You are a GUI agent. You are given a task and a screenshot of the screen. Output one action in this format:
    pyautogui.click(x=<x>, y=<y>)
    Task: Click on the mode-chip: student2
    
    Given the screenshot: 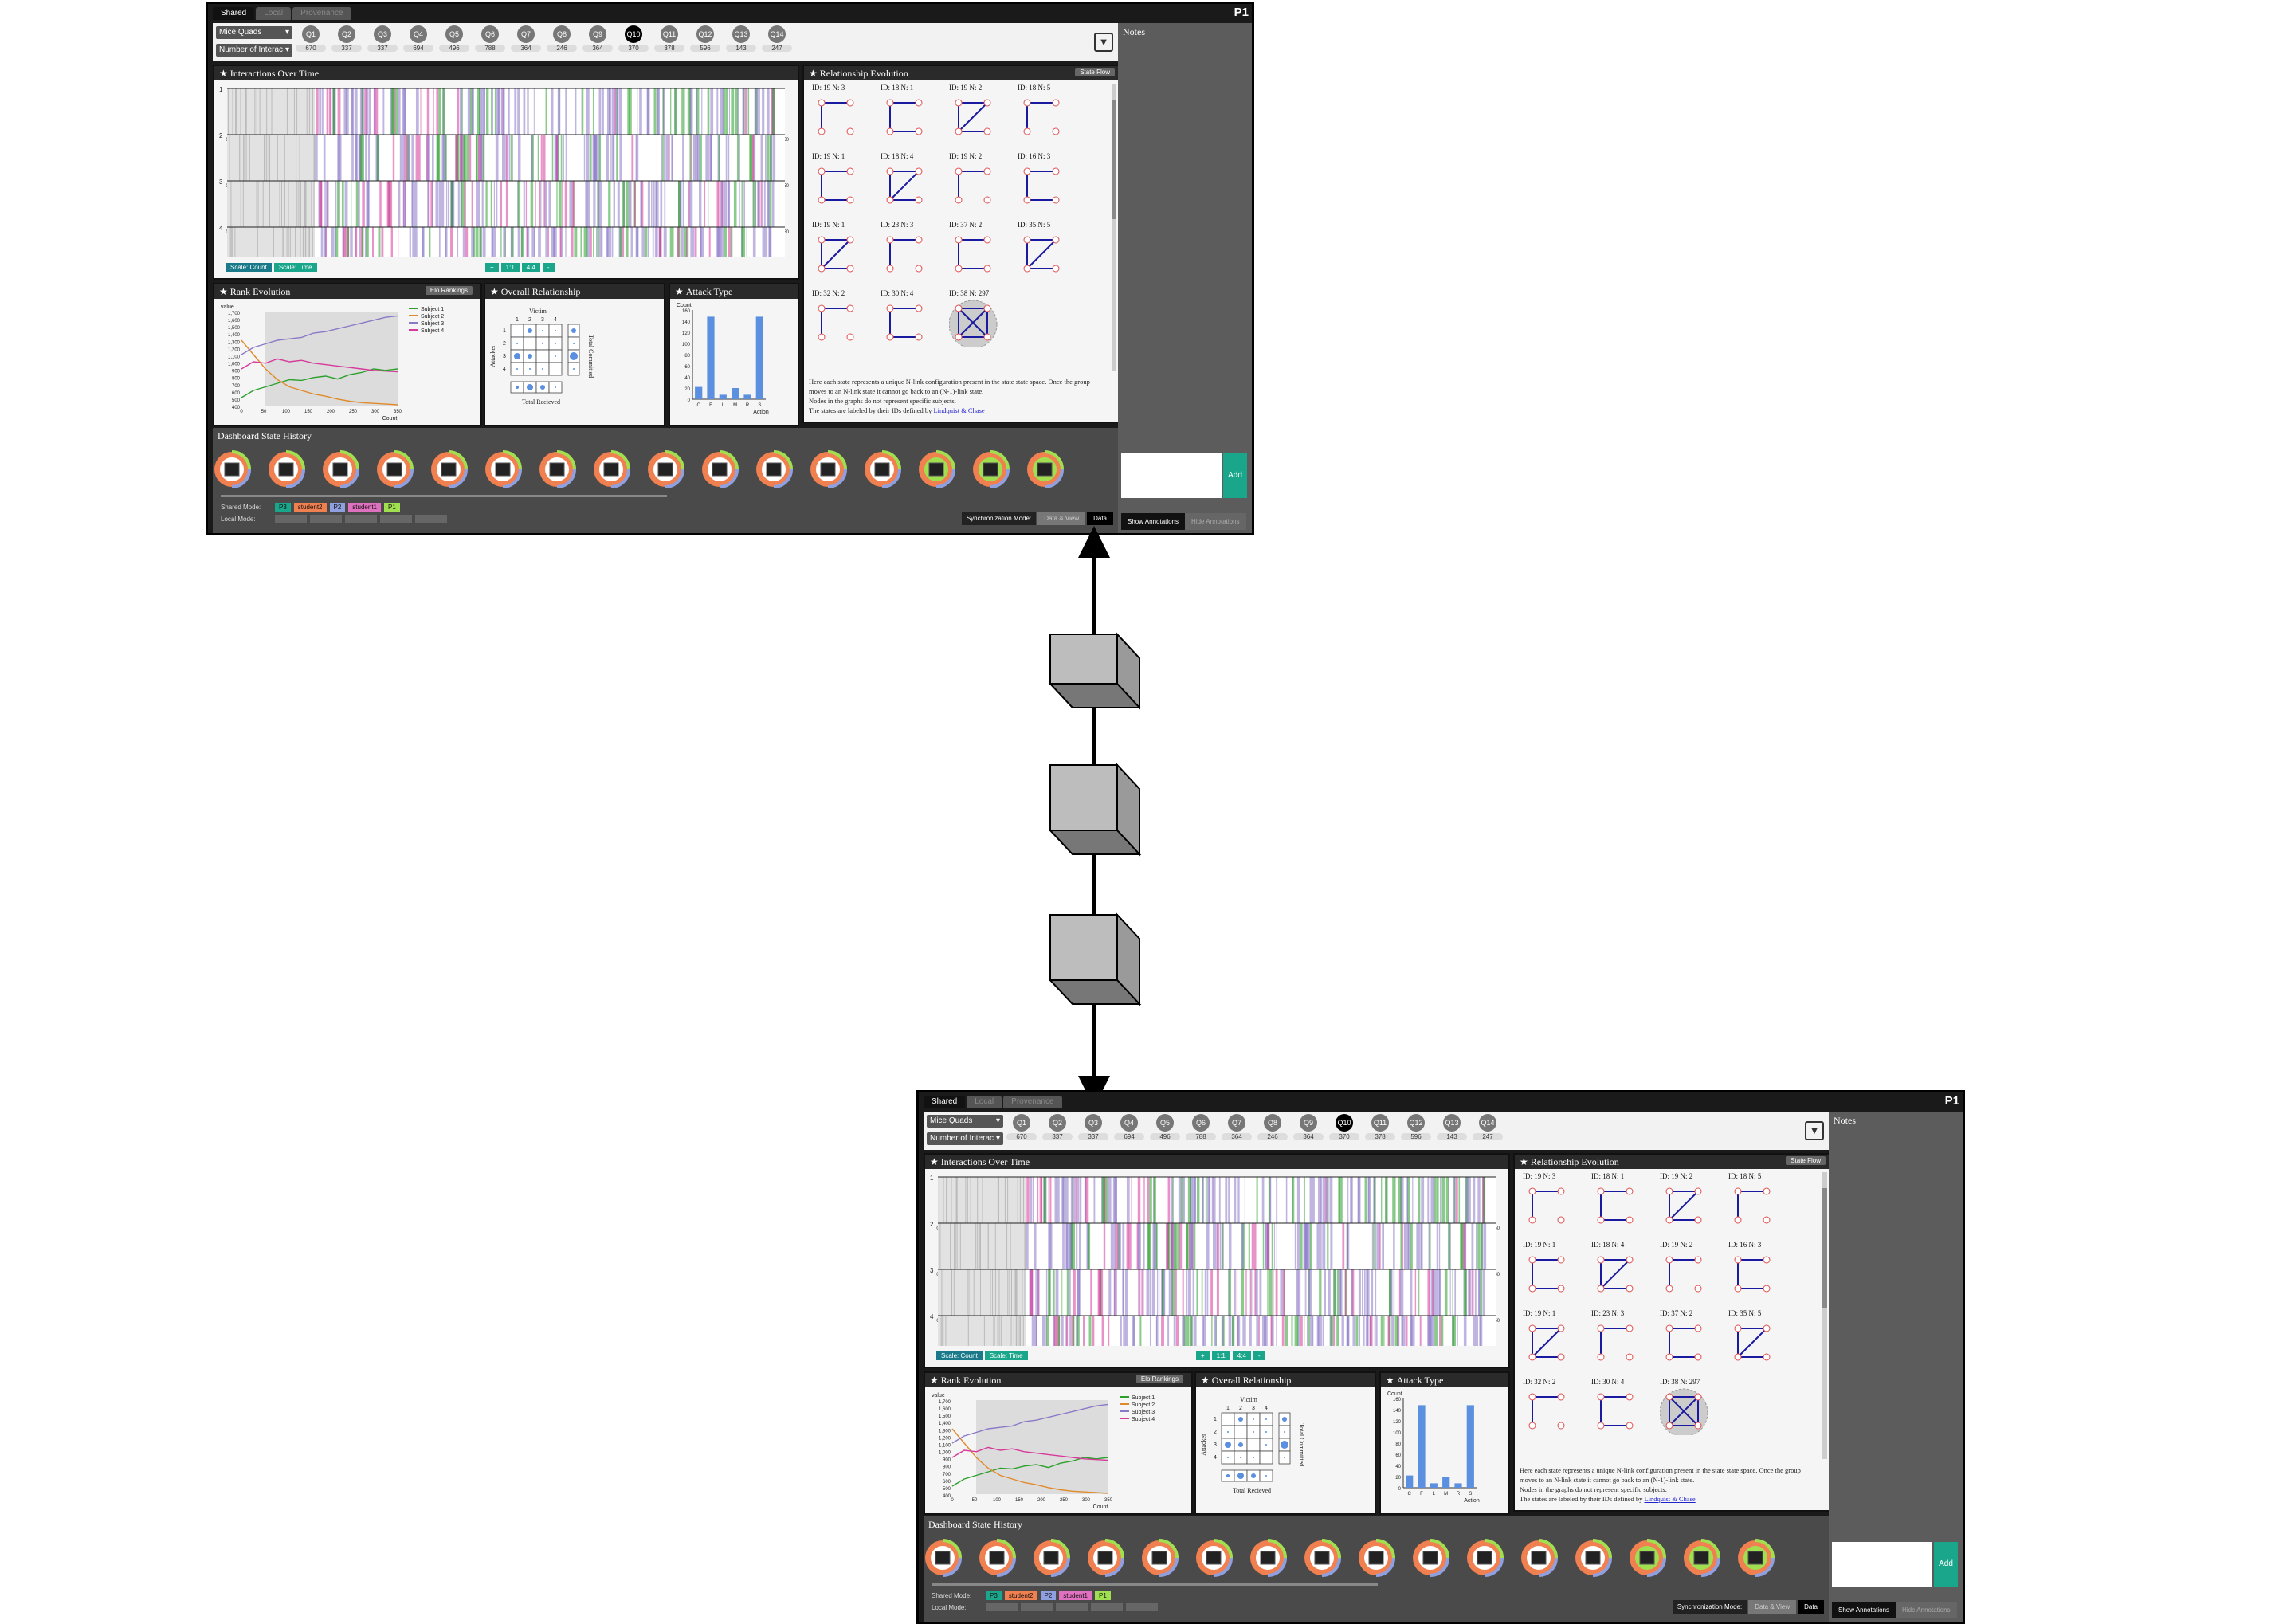 What is the action you would take?
    pyautogui.click(x=310, y=507)
    